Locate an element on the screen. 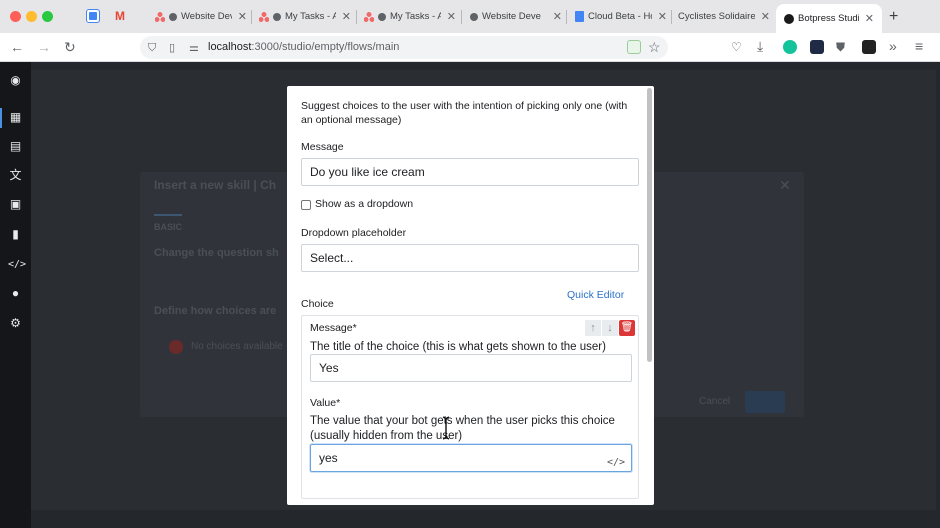 This screenshot has width=940, height=528. choice-message-input: Yes is located at coordinates (471, 368).